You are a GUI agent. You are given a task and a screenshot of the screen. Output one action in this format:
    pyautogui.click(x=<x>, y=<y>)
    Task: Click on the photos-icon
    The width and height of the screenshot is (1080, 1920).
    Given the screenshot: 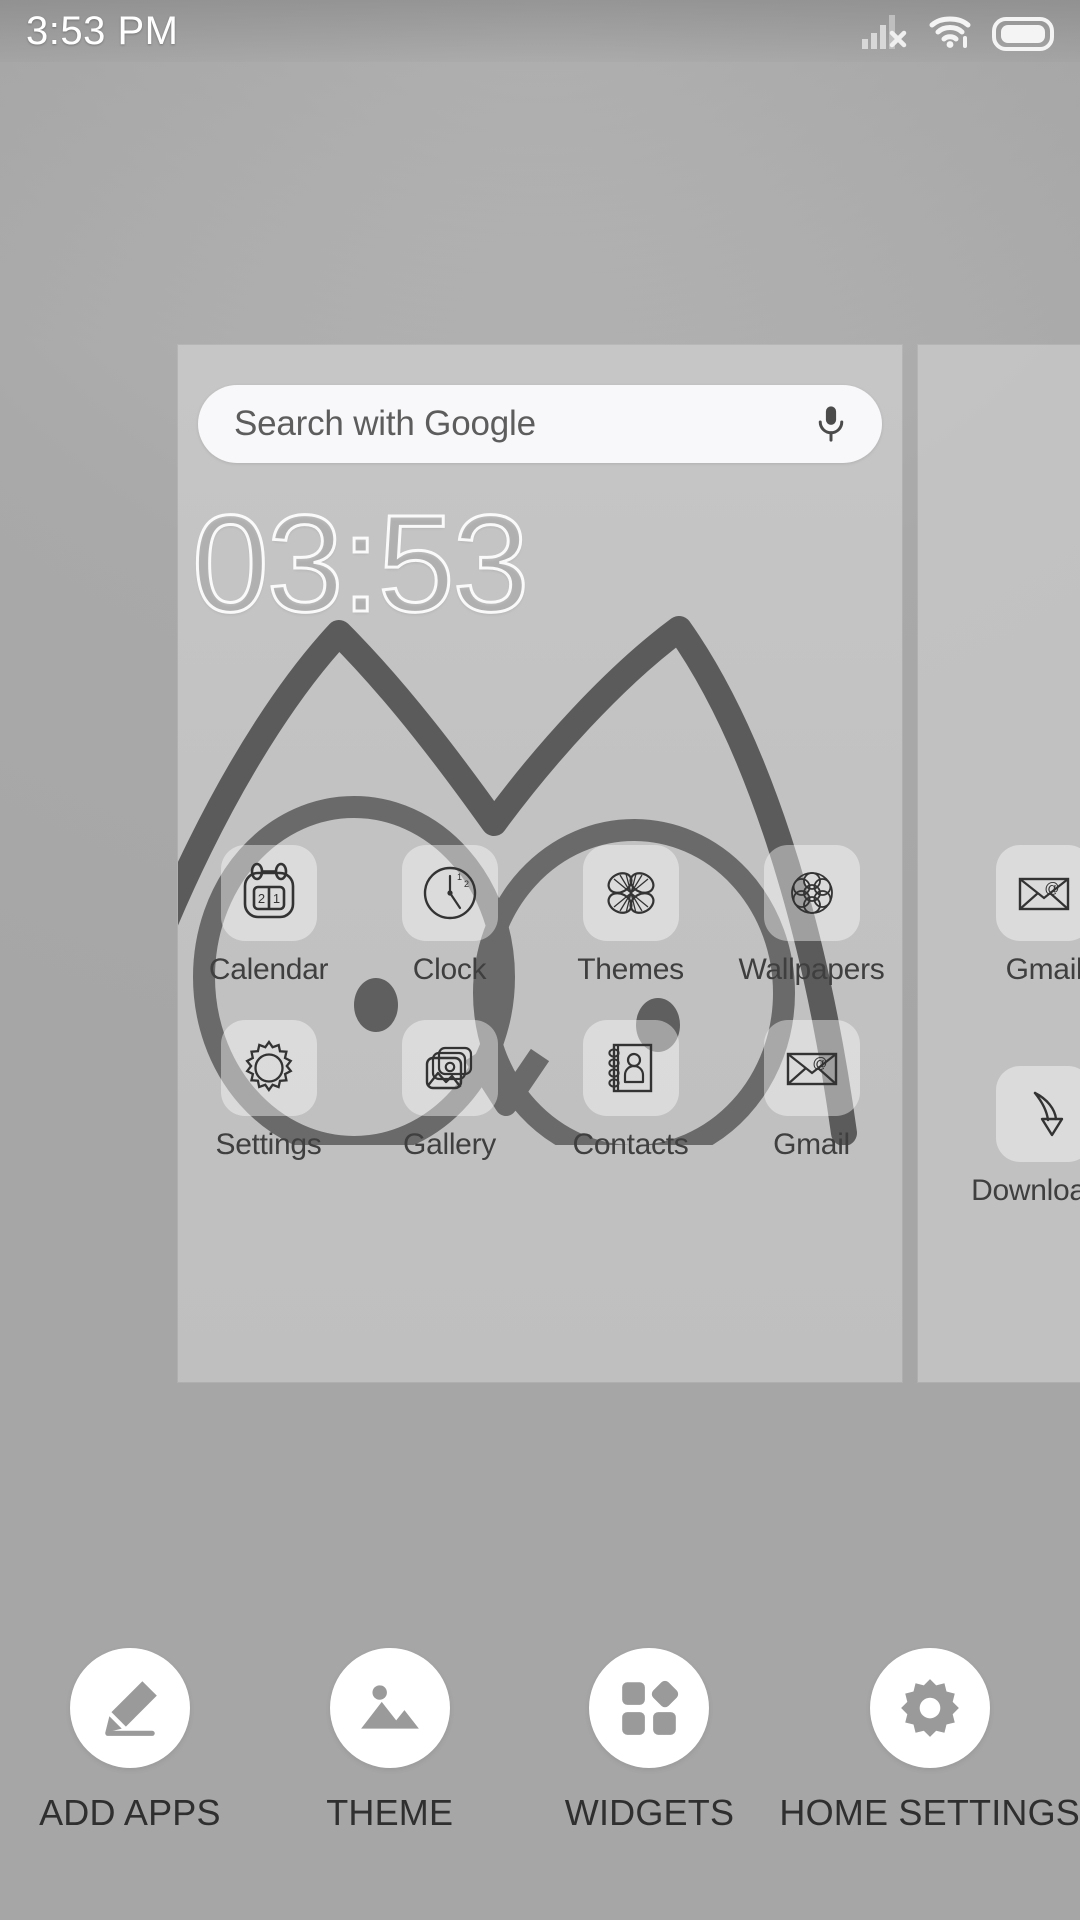 What is the action you would take?
    pyautogui.click(x=448, y=1068)
    